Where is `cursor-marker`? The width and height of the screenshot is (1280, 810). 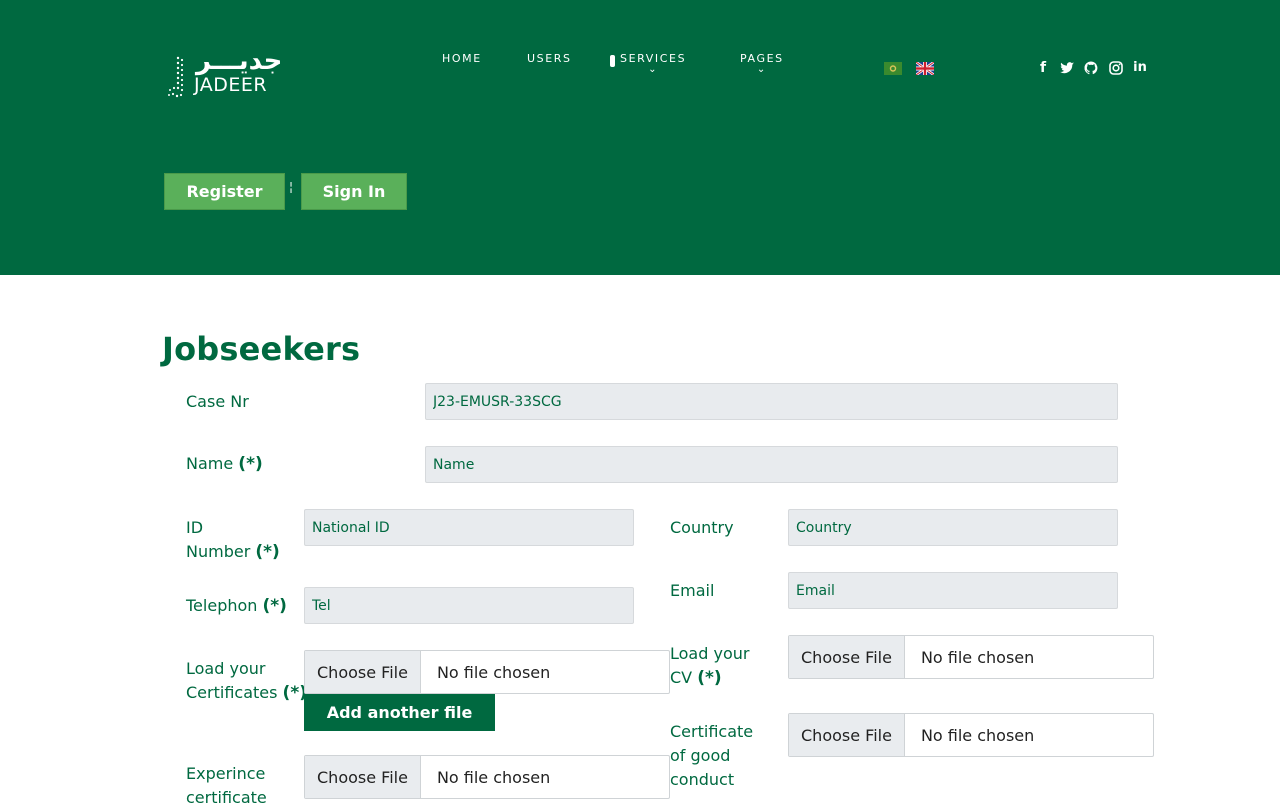 cursor-marker is located at coordinates (612, 61).